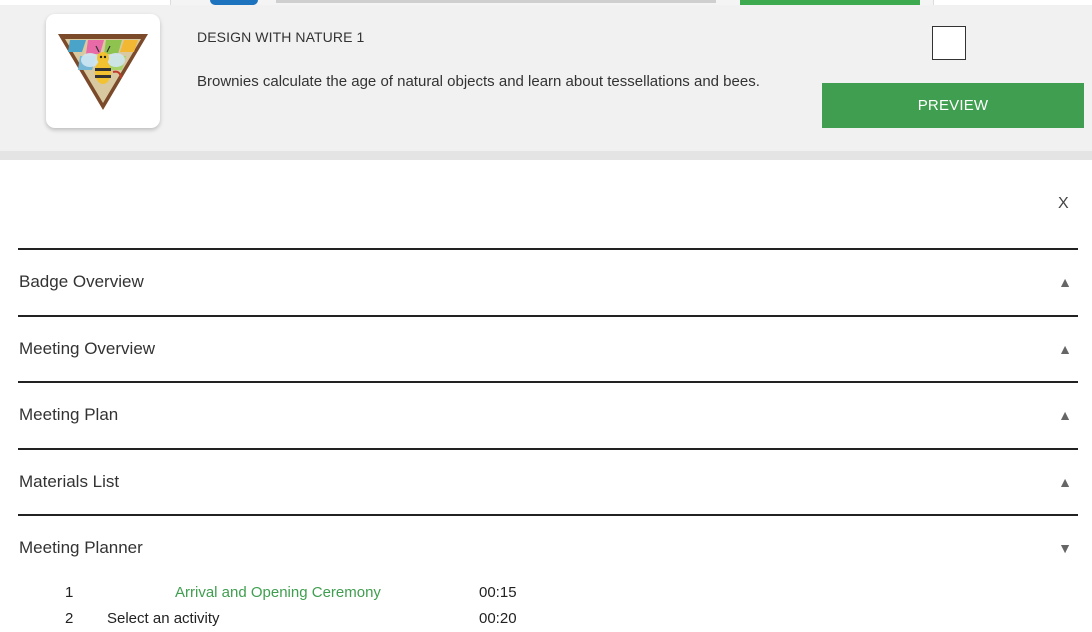 The width and height of the screenshot is (1092, 632). What do you see at coordinates (548, 414) in the screenshot?
I see `section-meeting-plan: Meeting Plan ▲` at bounding box center [548, 414].